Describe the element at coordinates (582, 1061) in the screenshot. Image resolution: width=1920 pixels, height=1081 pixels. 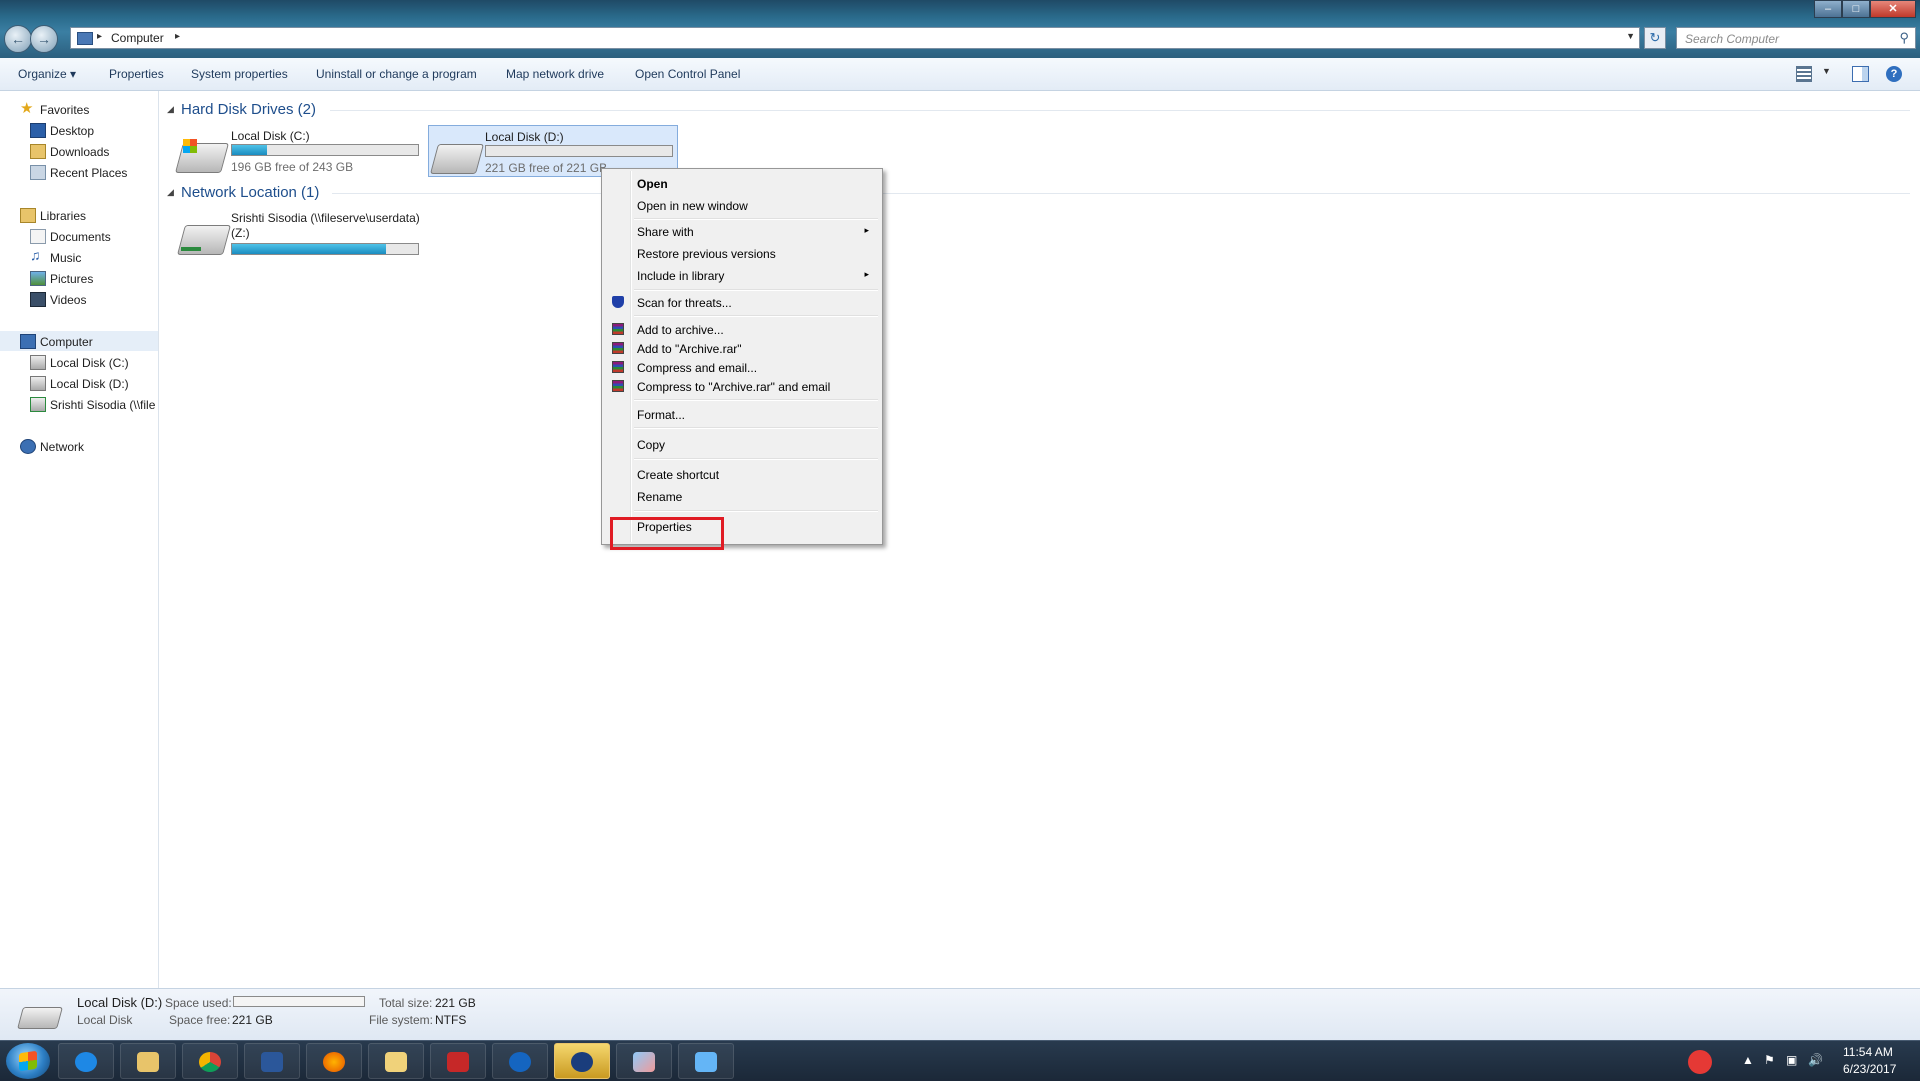
I see `taskbar-active-app` at that location.